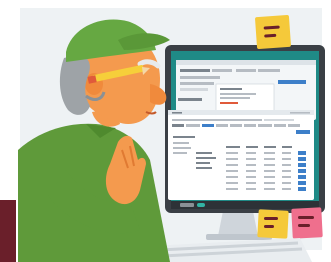 This screenshot has height=262, width=331. I want to click on dialog, so click(245, 98).